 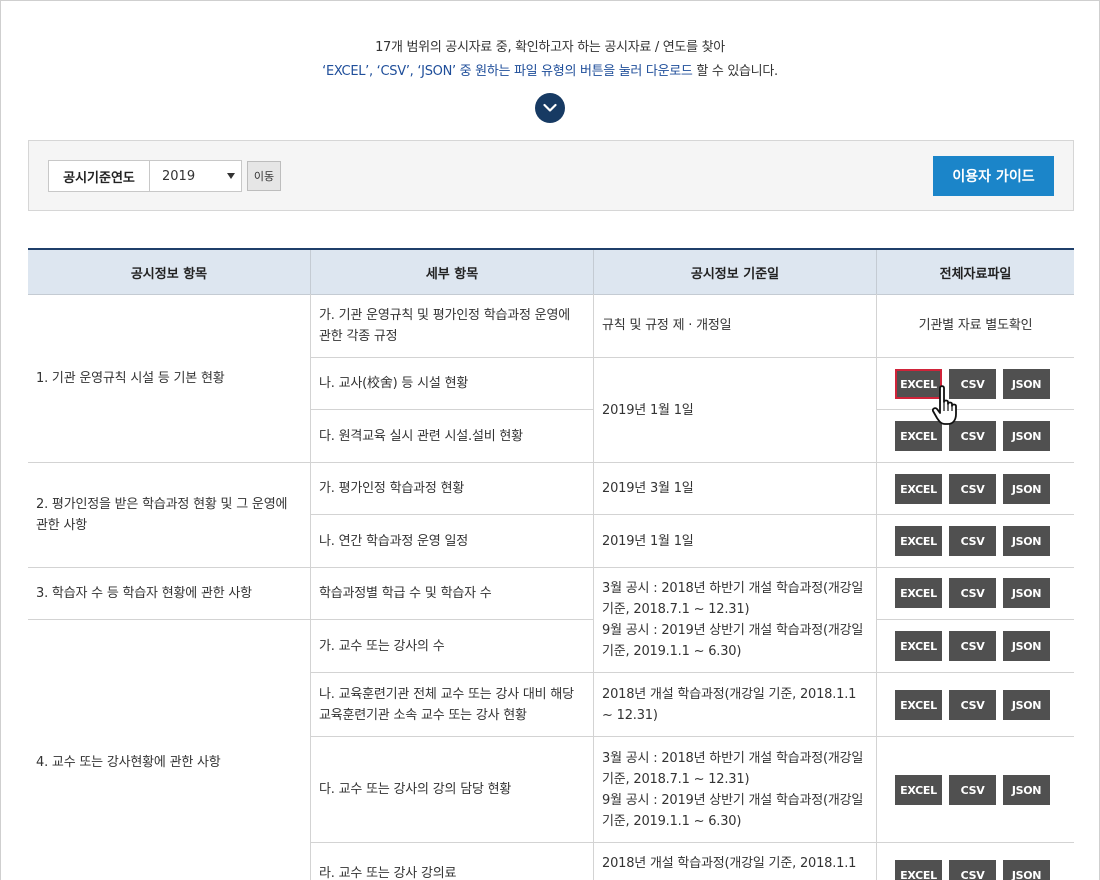 I want to click on category-4-label: 4. 교수 또는 강사현황에 관한 사항, so click(x=128, y=762).